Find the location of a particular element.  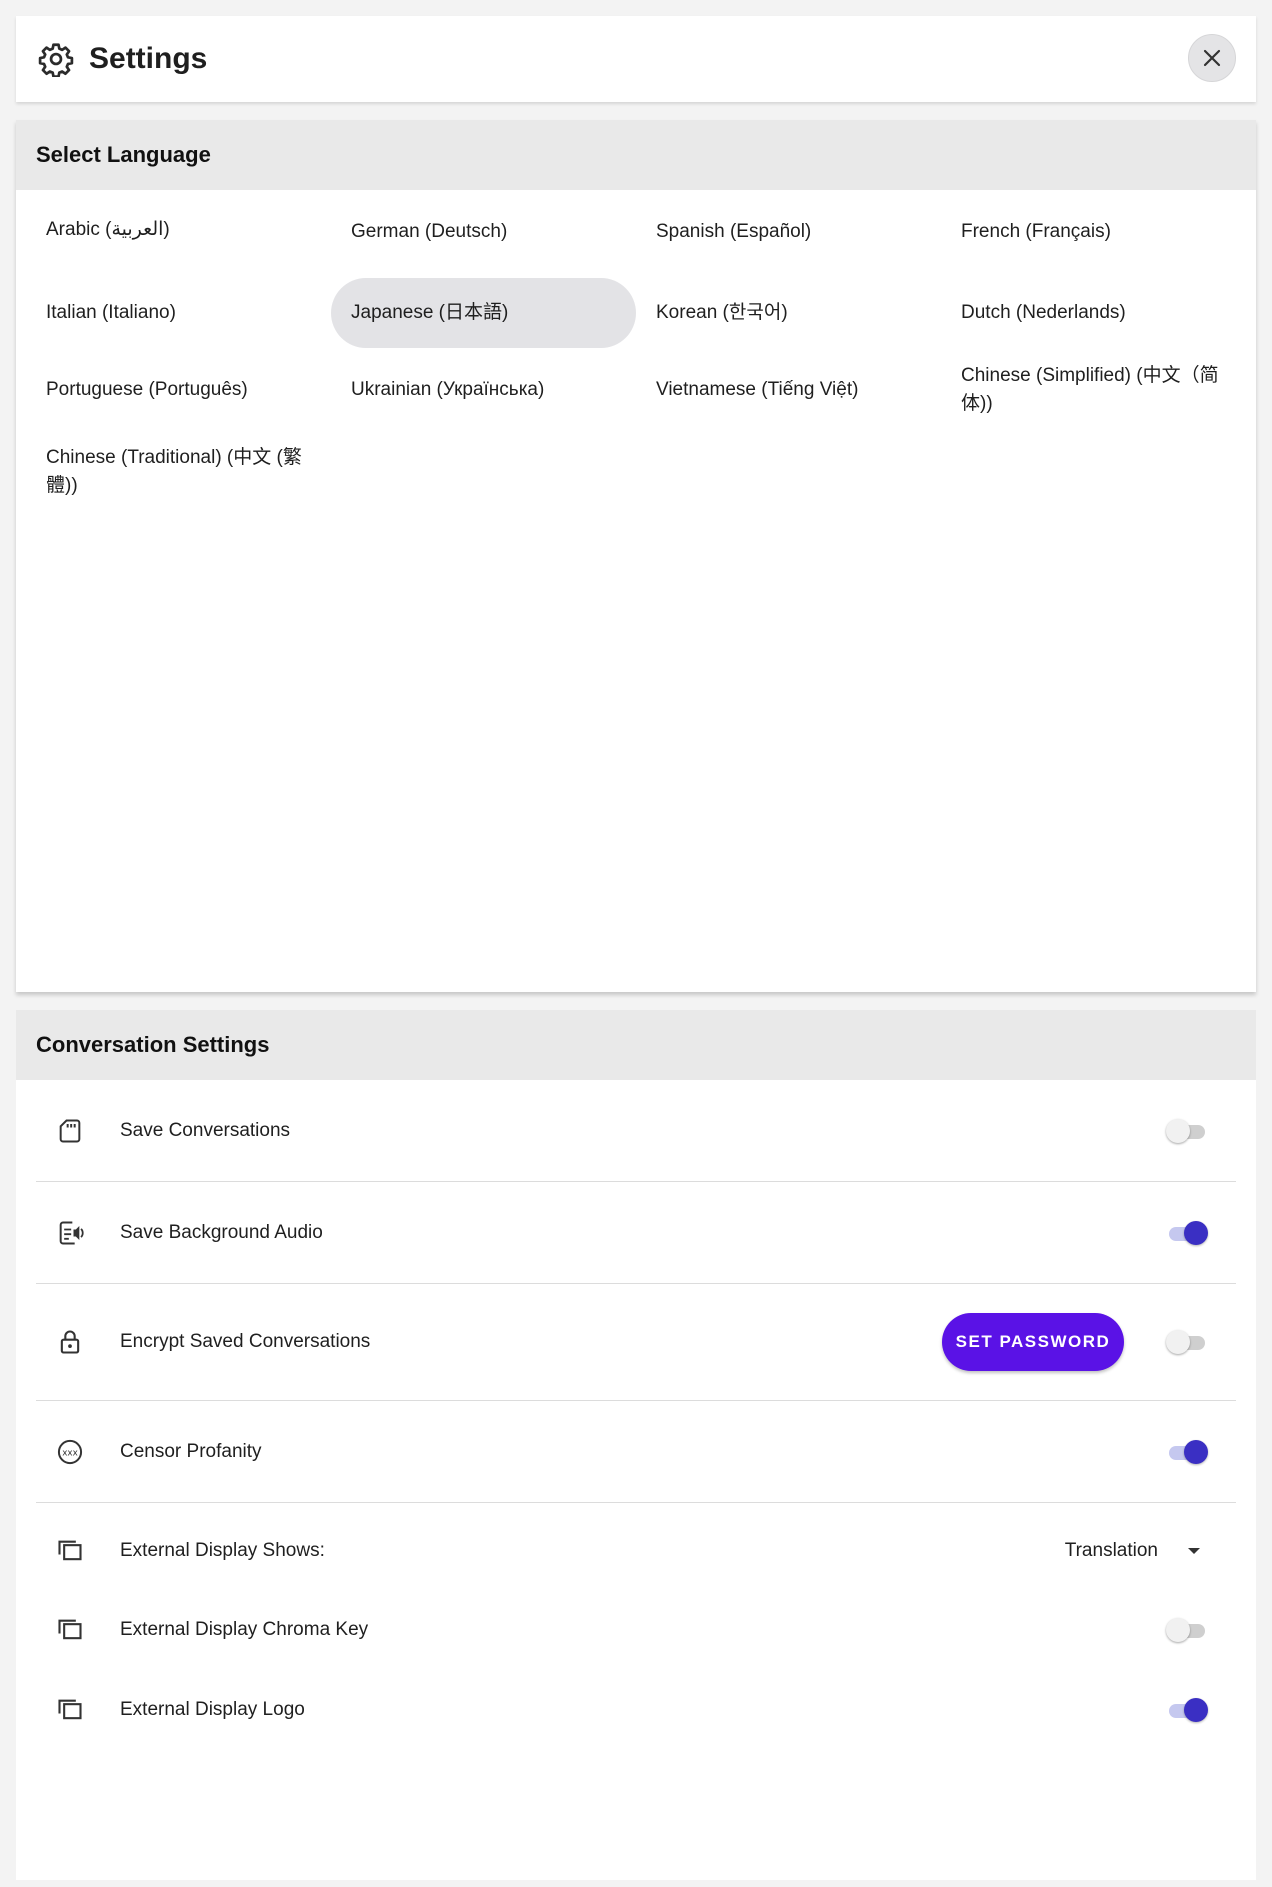

close-button is located at coordinates (1212, 58).